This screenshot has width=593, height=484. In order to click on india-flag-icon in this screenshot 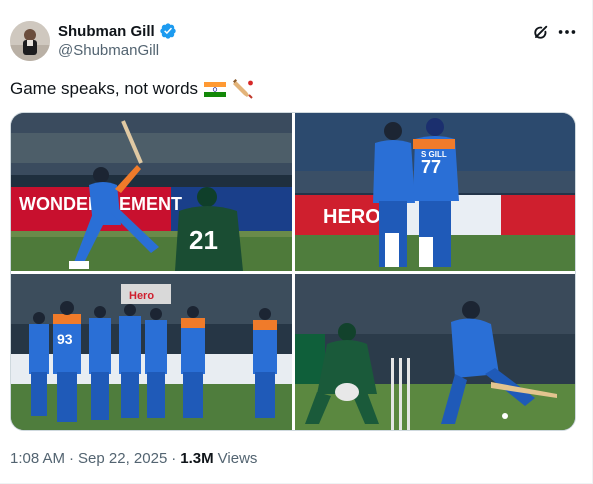, I will do `click(215, 89)`.